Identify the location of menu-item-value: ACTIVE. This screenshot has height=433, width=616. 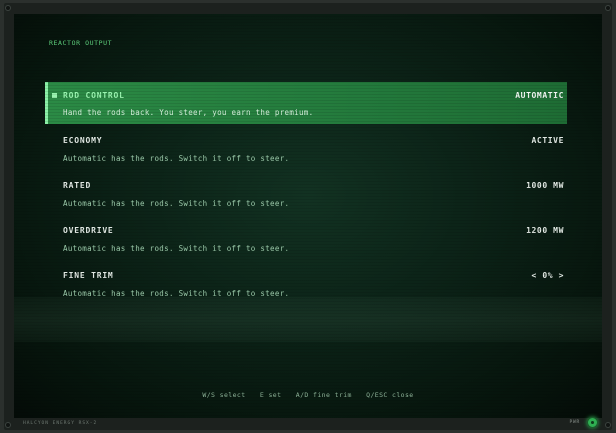
(547, 140).